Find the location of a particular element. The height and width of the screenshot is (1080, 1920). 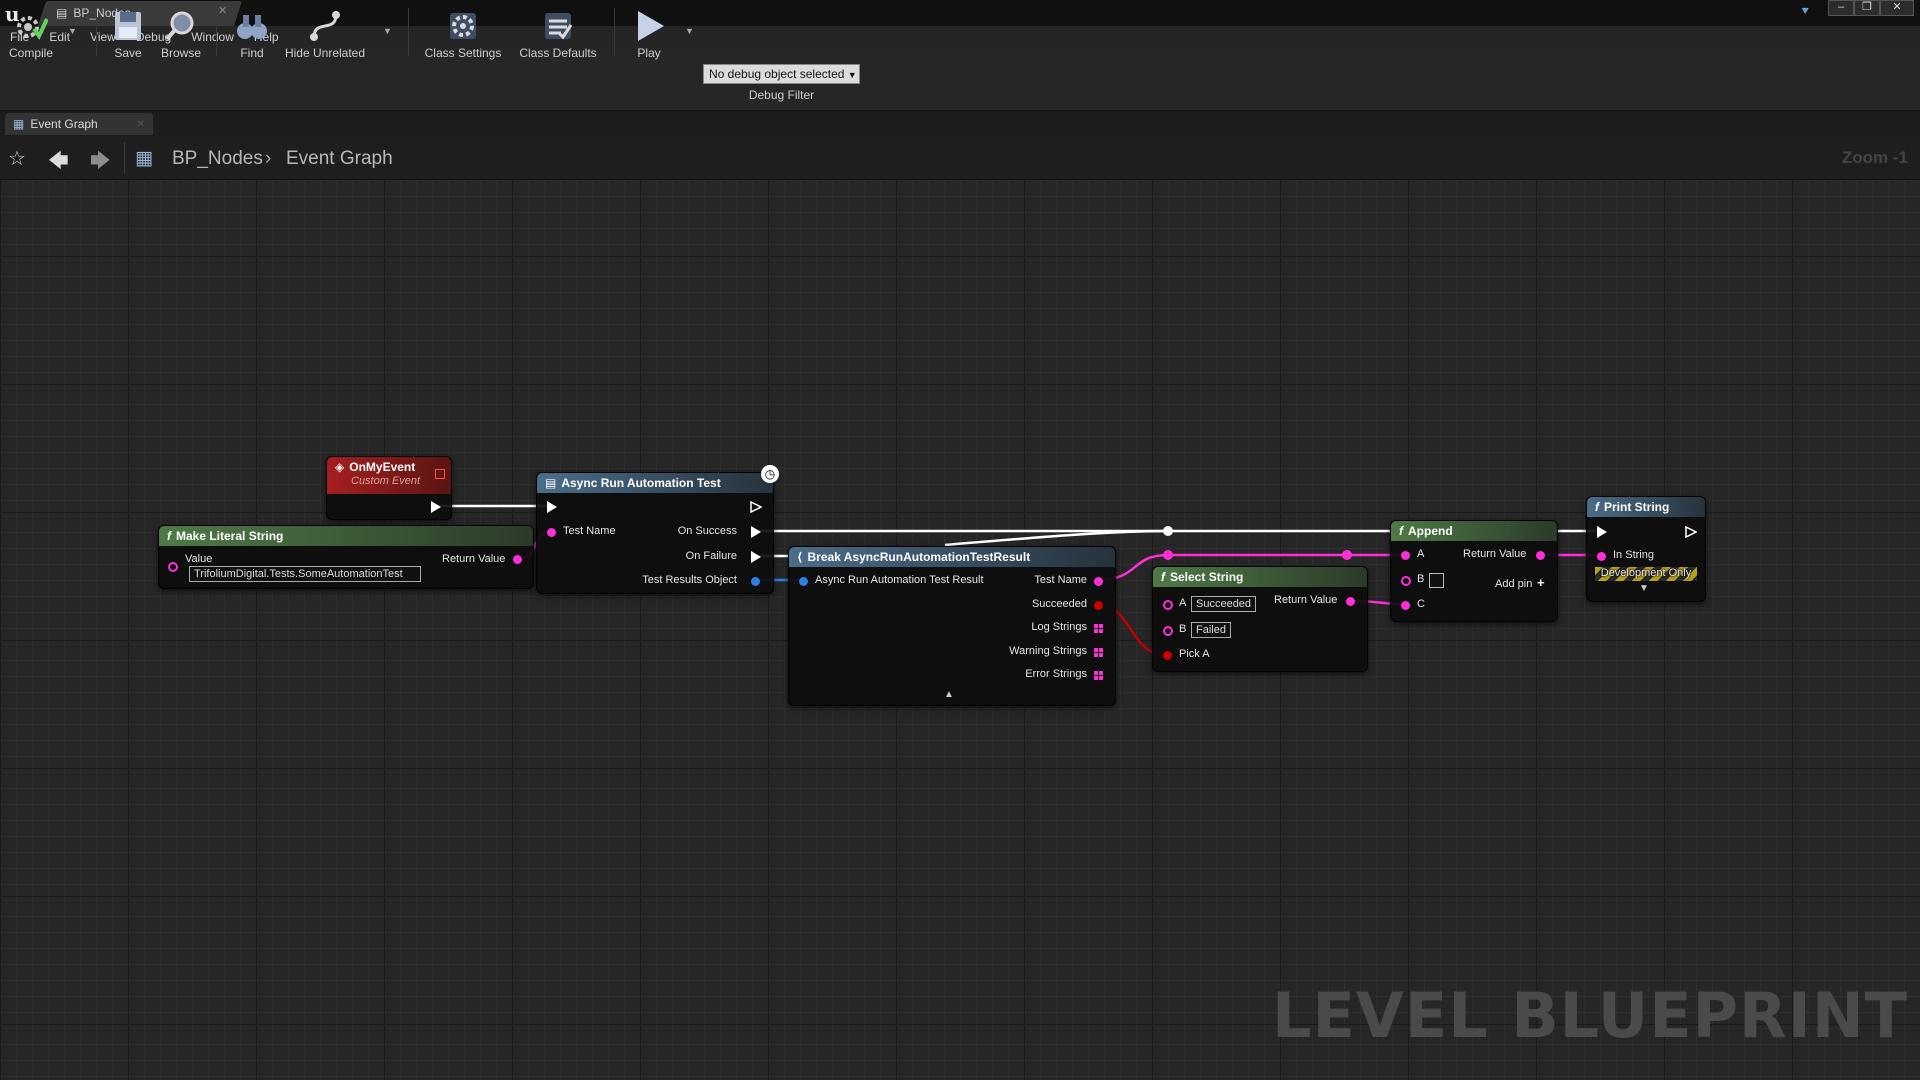

succeeded-label: Succeeded is located at coordinates (1059, 604).